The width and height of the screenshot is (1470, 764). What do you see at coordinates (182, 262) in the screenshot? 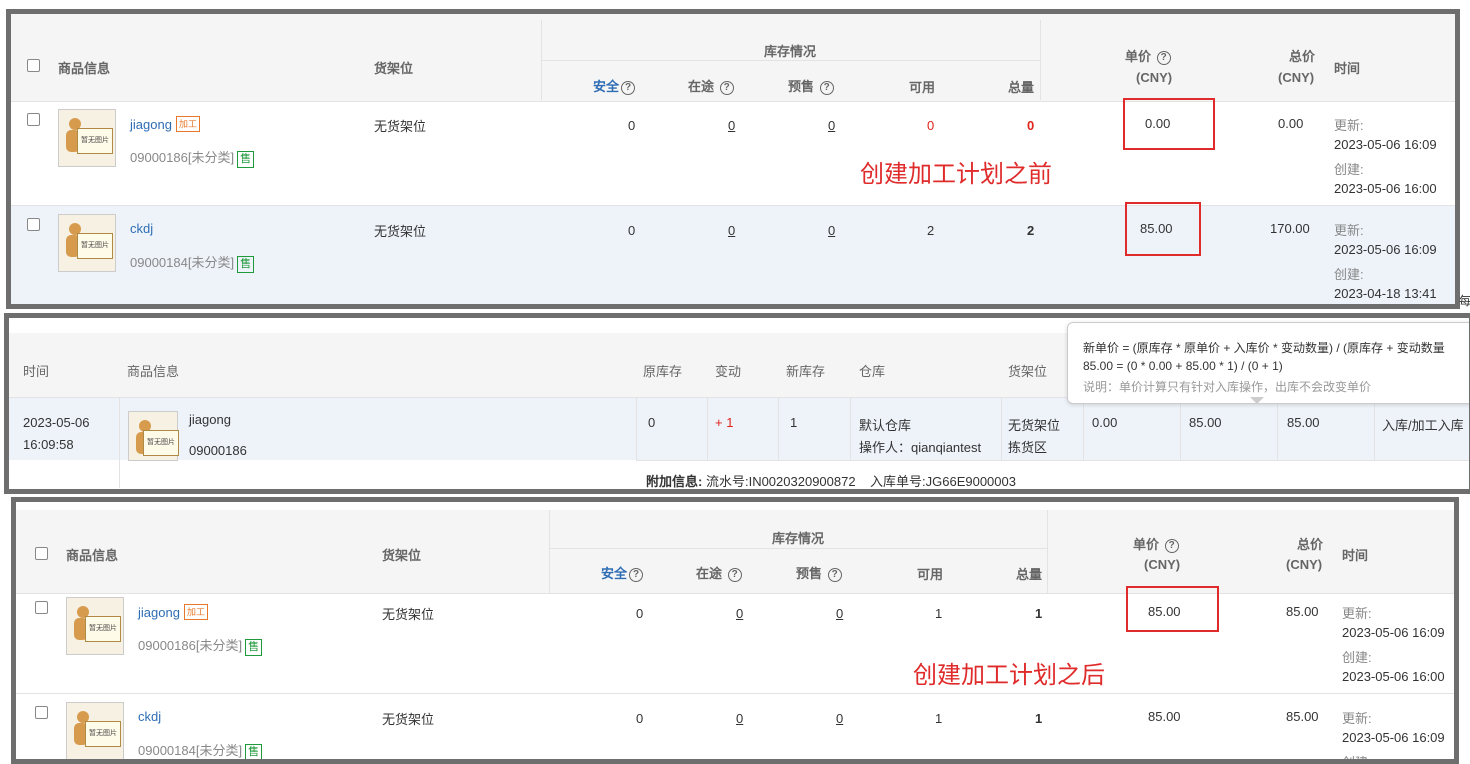
I see `product-sku: 09000184[未分类]` at bounding box center [182, 262].